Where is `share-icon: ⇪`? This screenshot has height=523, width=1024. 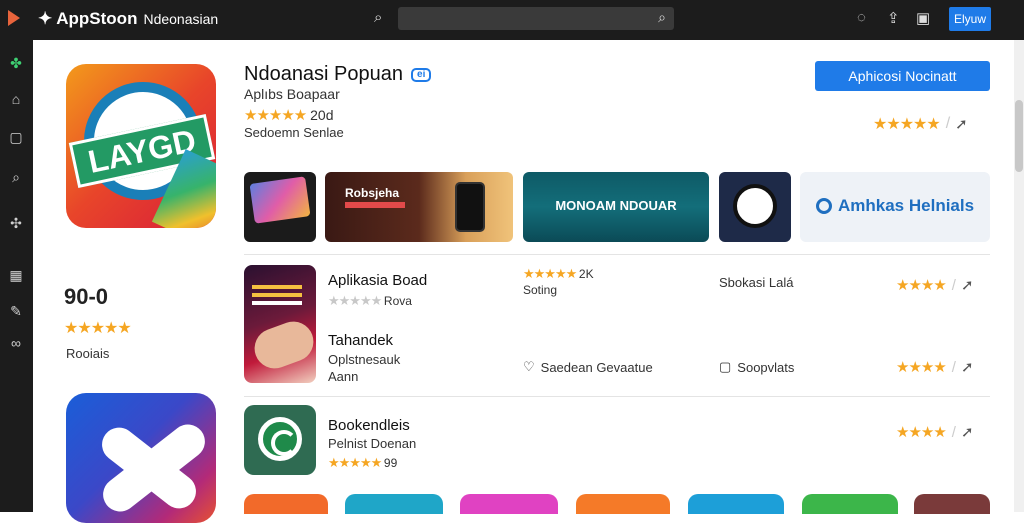 share-icon: ⇪ is located at coordinates (893, 18).